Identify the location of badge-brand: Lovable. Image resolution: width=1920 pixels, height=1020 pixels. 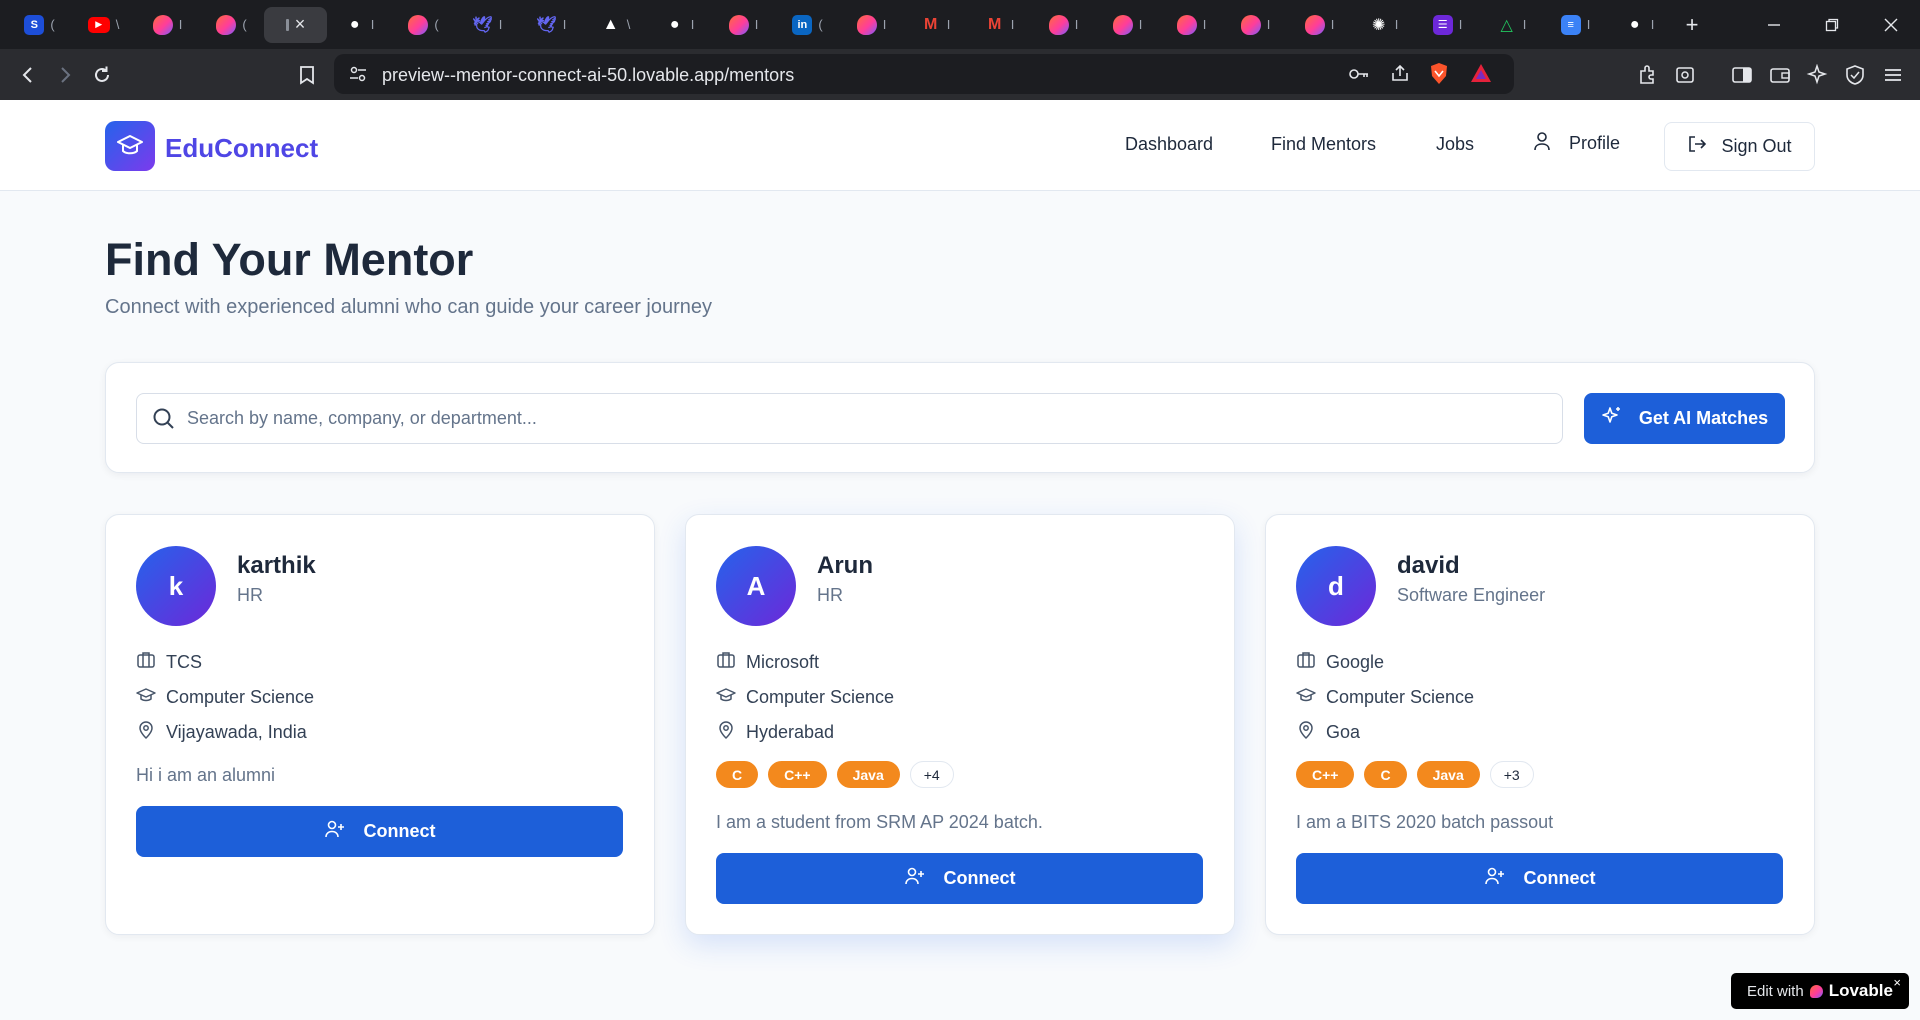
(1860, 990).